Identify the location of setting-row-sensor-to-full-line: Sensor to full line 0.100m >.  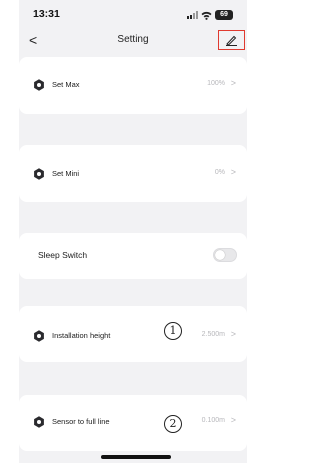
(133, 422).